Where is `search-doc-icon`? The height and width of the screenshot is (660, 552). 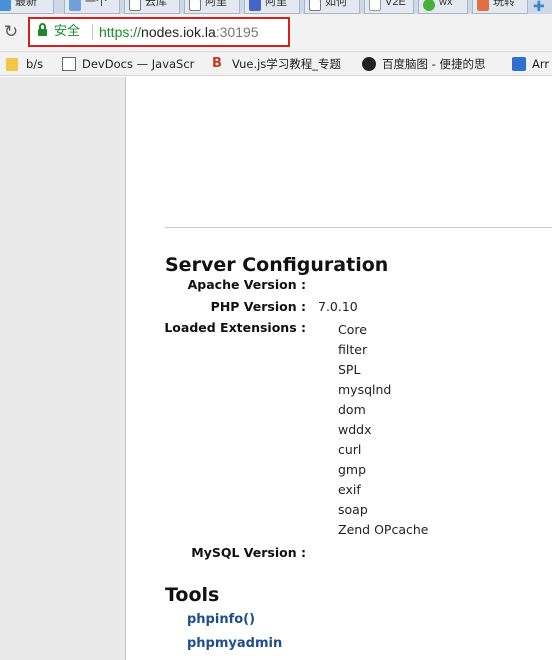
search-doc-icon is located at coordinates (69, 64).